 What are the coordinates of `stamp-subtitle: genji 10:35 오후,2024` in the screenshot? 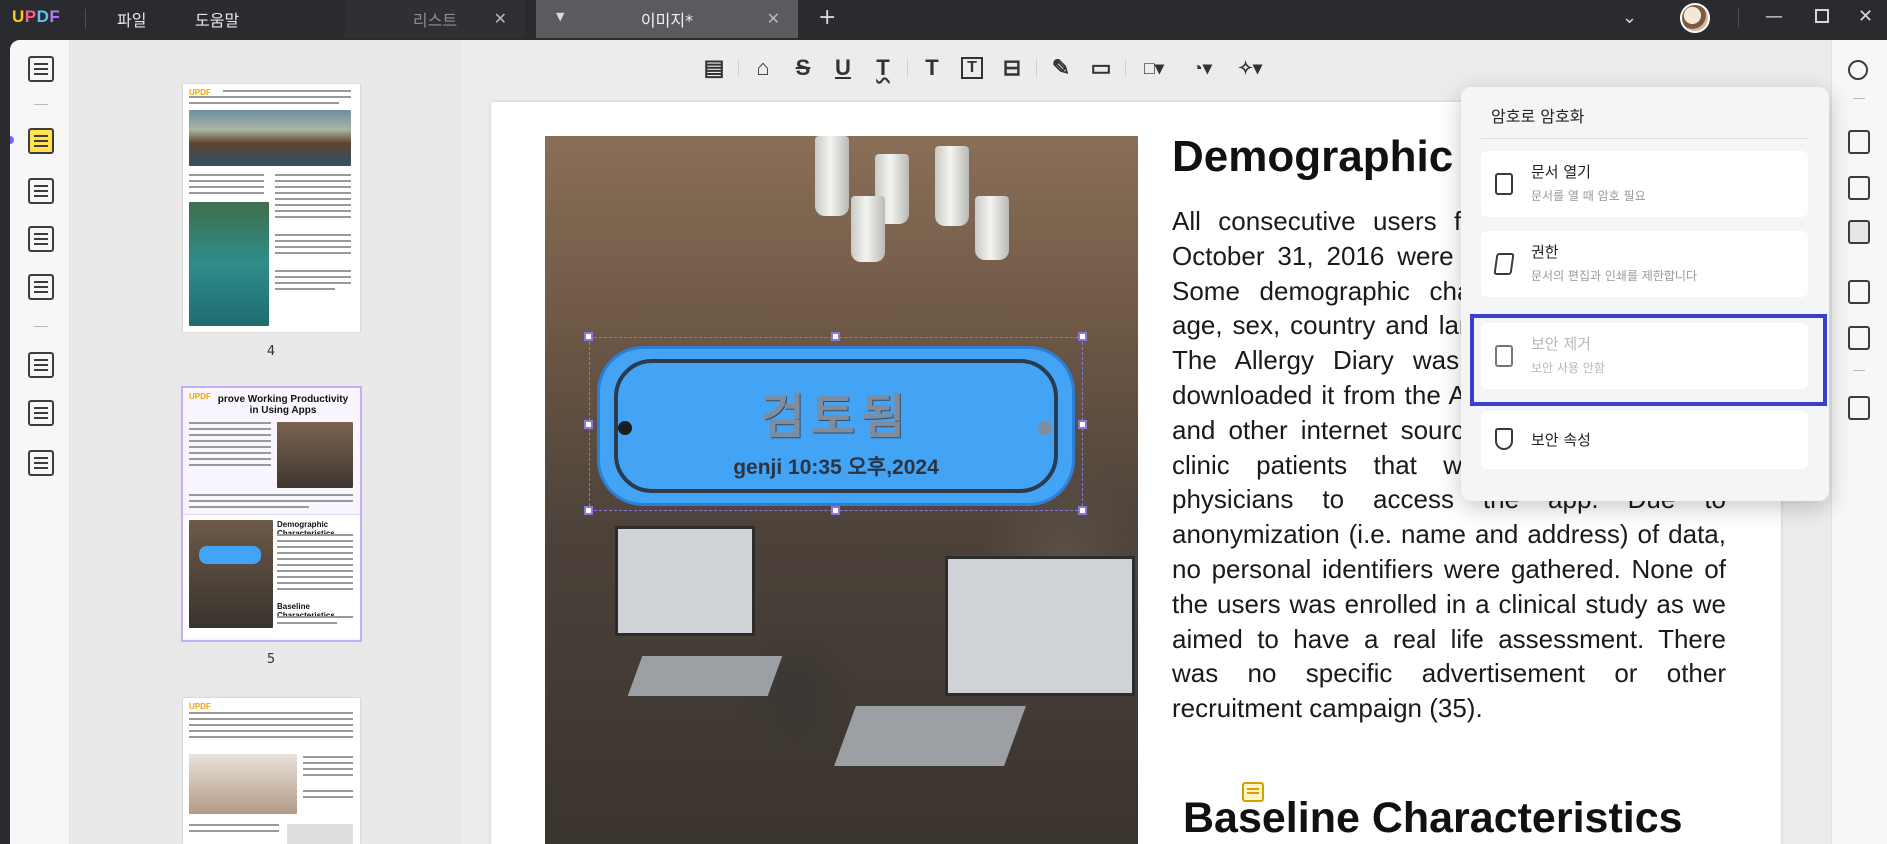 It's located at (836, 467).